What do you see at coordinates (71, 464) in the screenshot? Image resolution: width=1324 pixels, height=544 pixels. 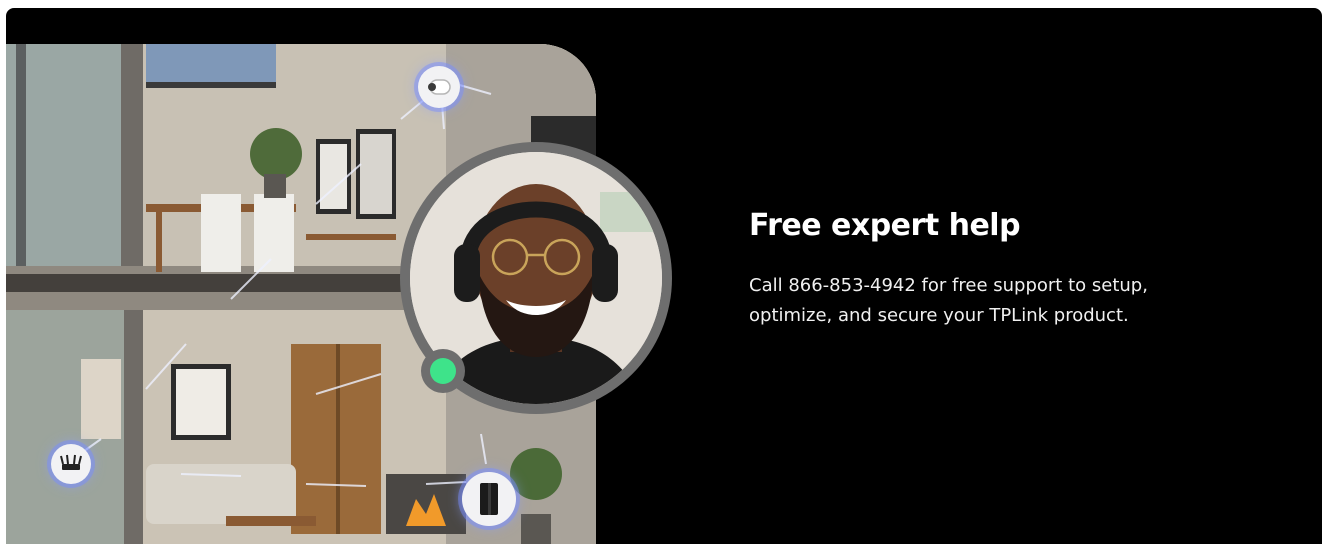 I see `router-icon` at bounding box center [71, 464].